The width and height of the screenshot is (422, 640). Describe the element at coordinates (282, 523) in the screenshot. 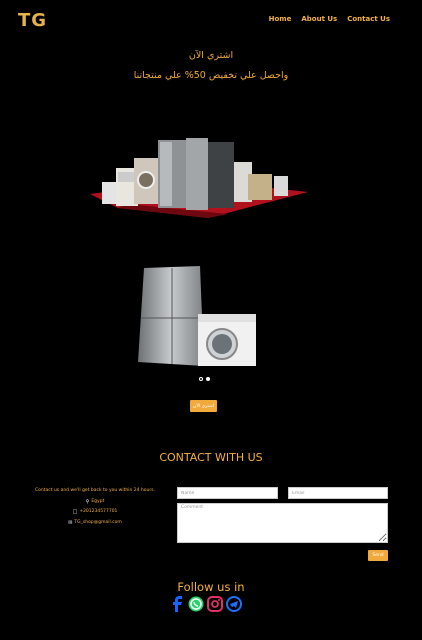

I see `comment-textarea` at that location.